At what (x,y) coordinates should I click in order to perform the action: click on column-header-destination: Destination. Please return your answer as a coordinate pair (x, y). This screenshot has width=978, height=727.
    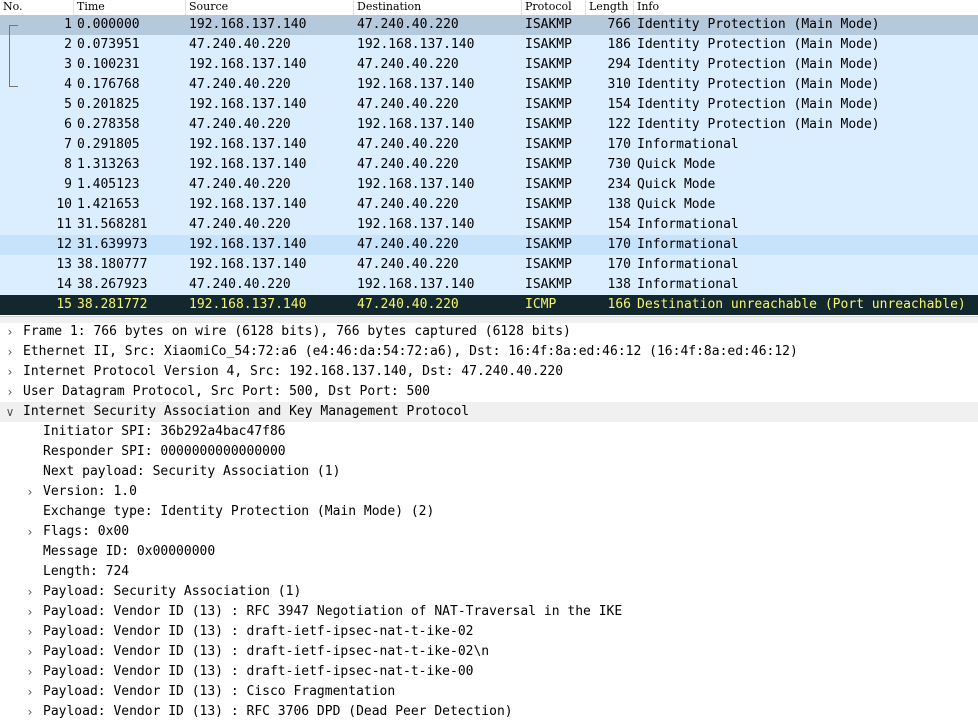
    Looking at the image, I should click on (437, 7).